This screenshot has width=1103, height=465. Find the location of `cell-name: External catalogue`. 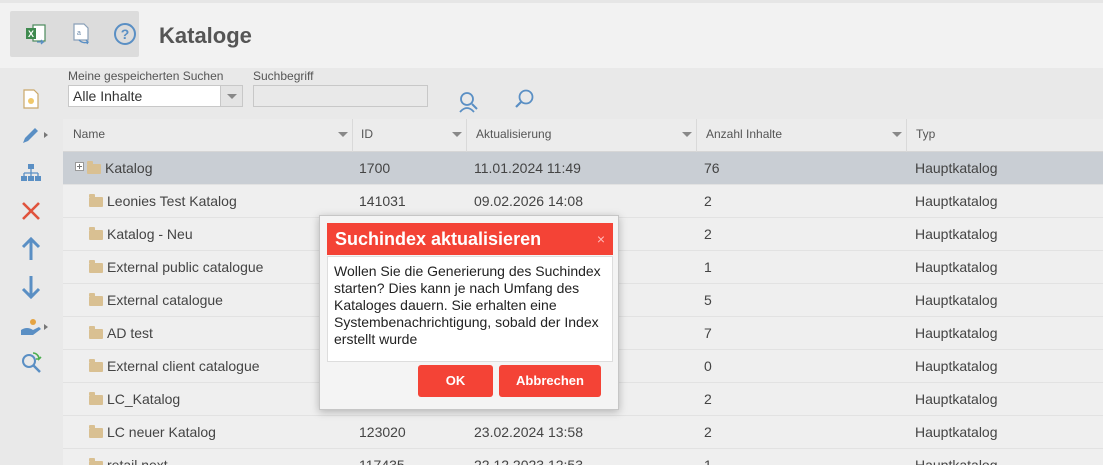

cell-name: External catalogue is located at coordinates (156, 300).